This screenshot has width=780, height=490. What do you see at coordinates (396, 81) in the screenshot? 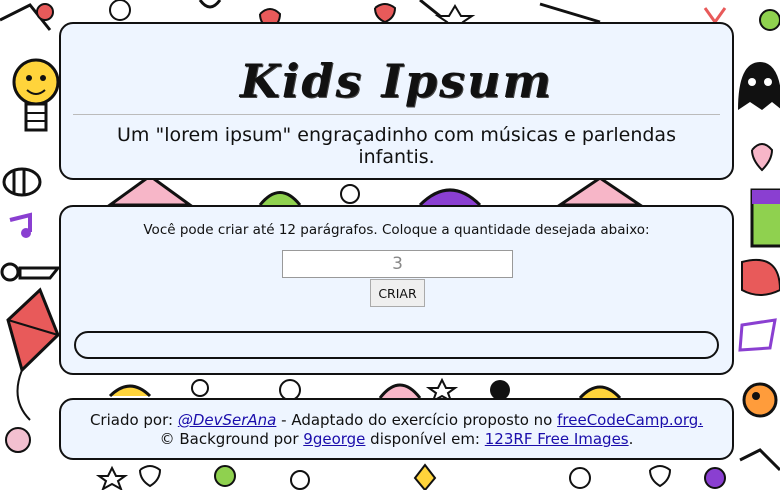
I see `page-title: Kids Ipsum` at bounding box center [396, 81].